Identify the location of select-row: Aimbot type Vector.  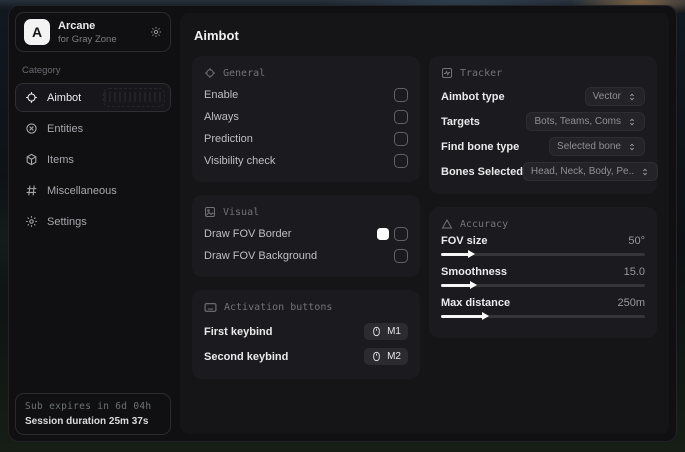
(543, 96).